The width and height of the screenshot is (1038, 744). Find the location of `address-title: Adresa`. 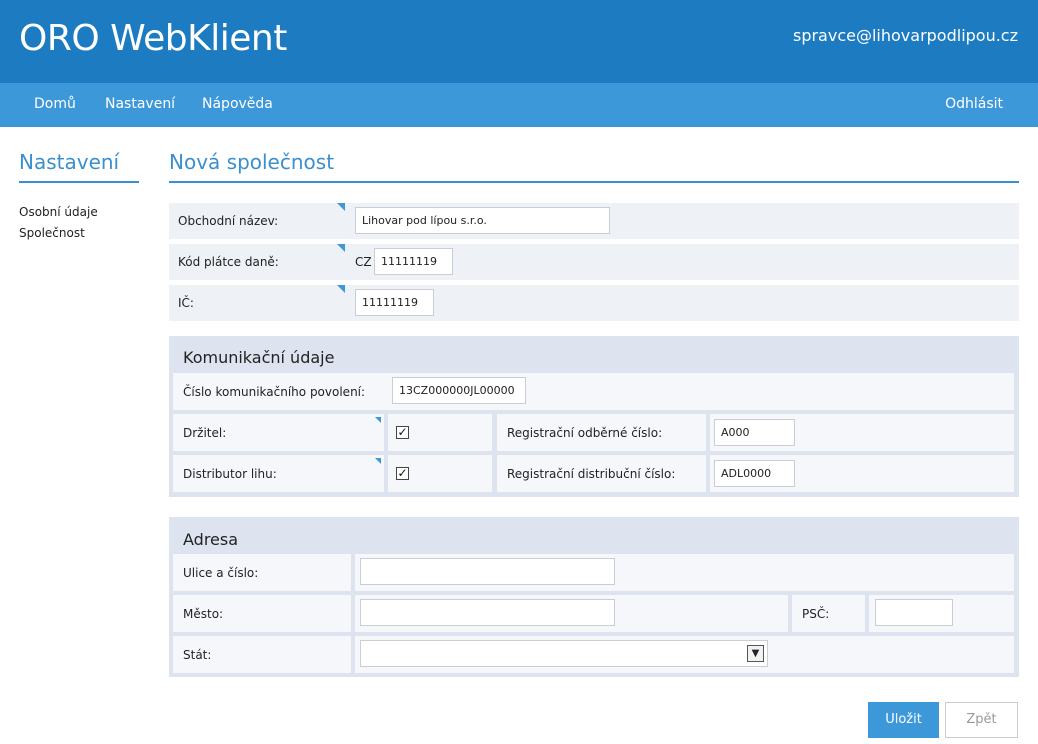

address-title: Adresa is located at coordinates (211, 539).